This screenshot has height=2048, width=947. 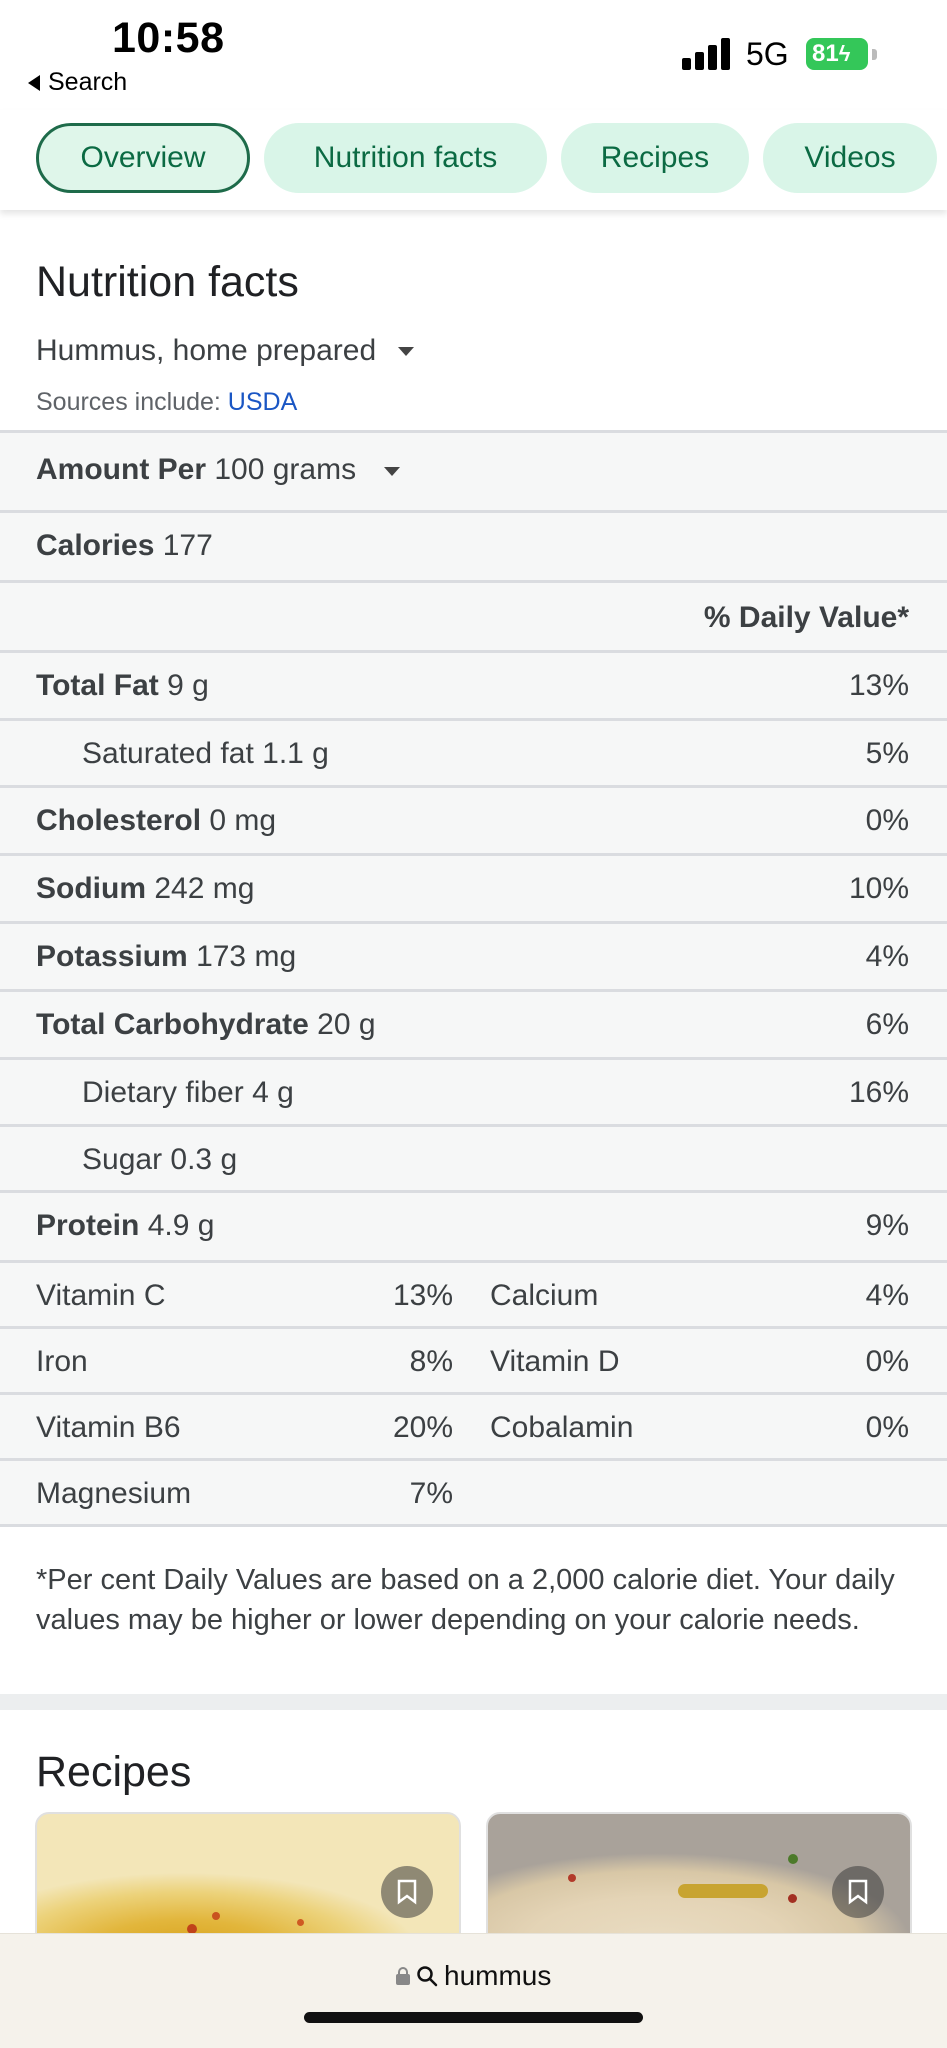 I want to click on sources-prefix: Sources include:, so click(x=128, y=402).